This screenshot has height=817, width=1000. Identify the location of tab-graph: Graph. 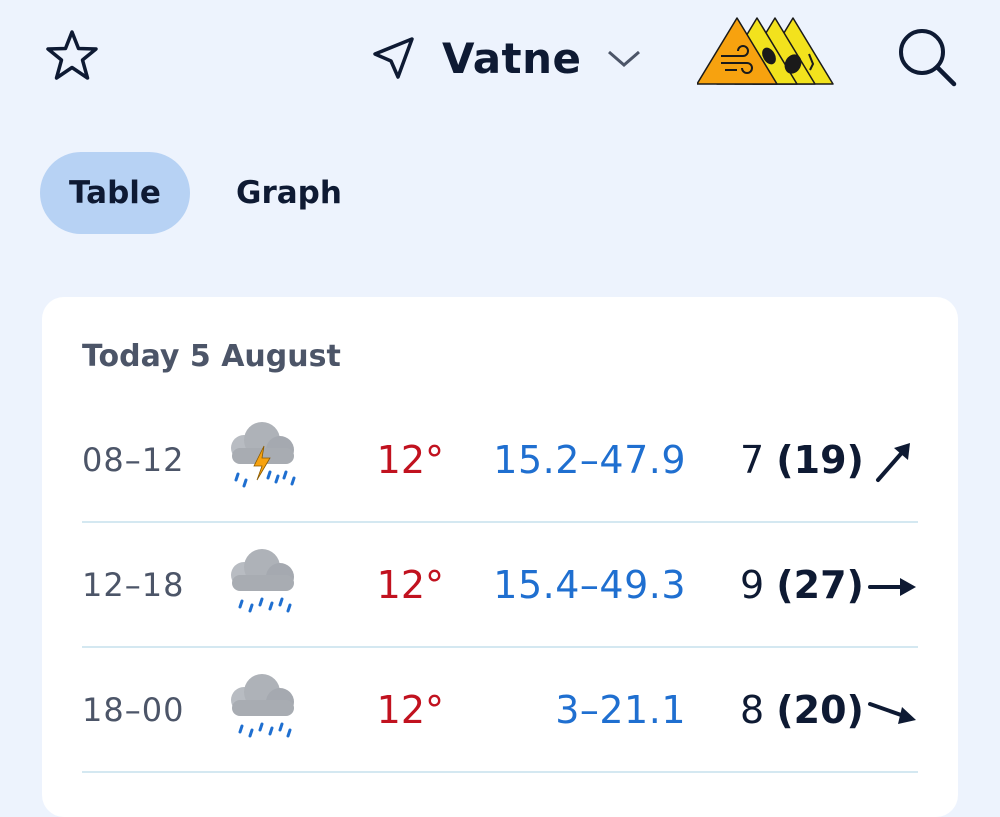
(289, 193).